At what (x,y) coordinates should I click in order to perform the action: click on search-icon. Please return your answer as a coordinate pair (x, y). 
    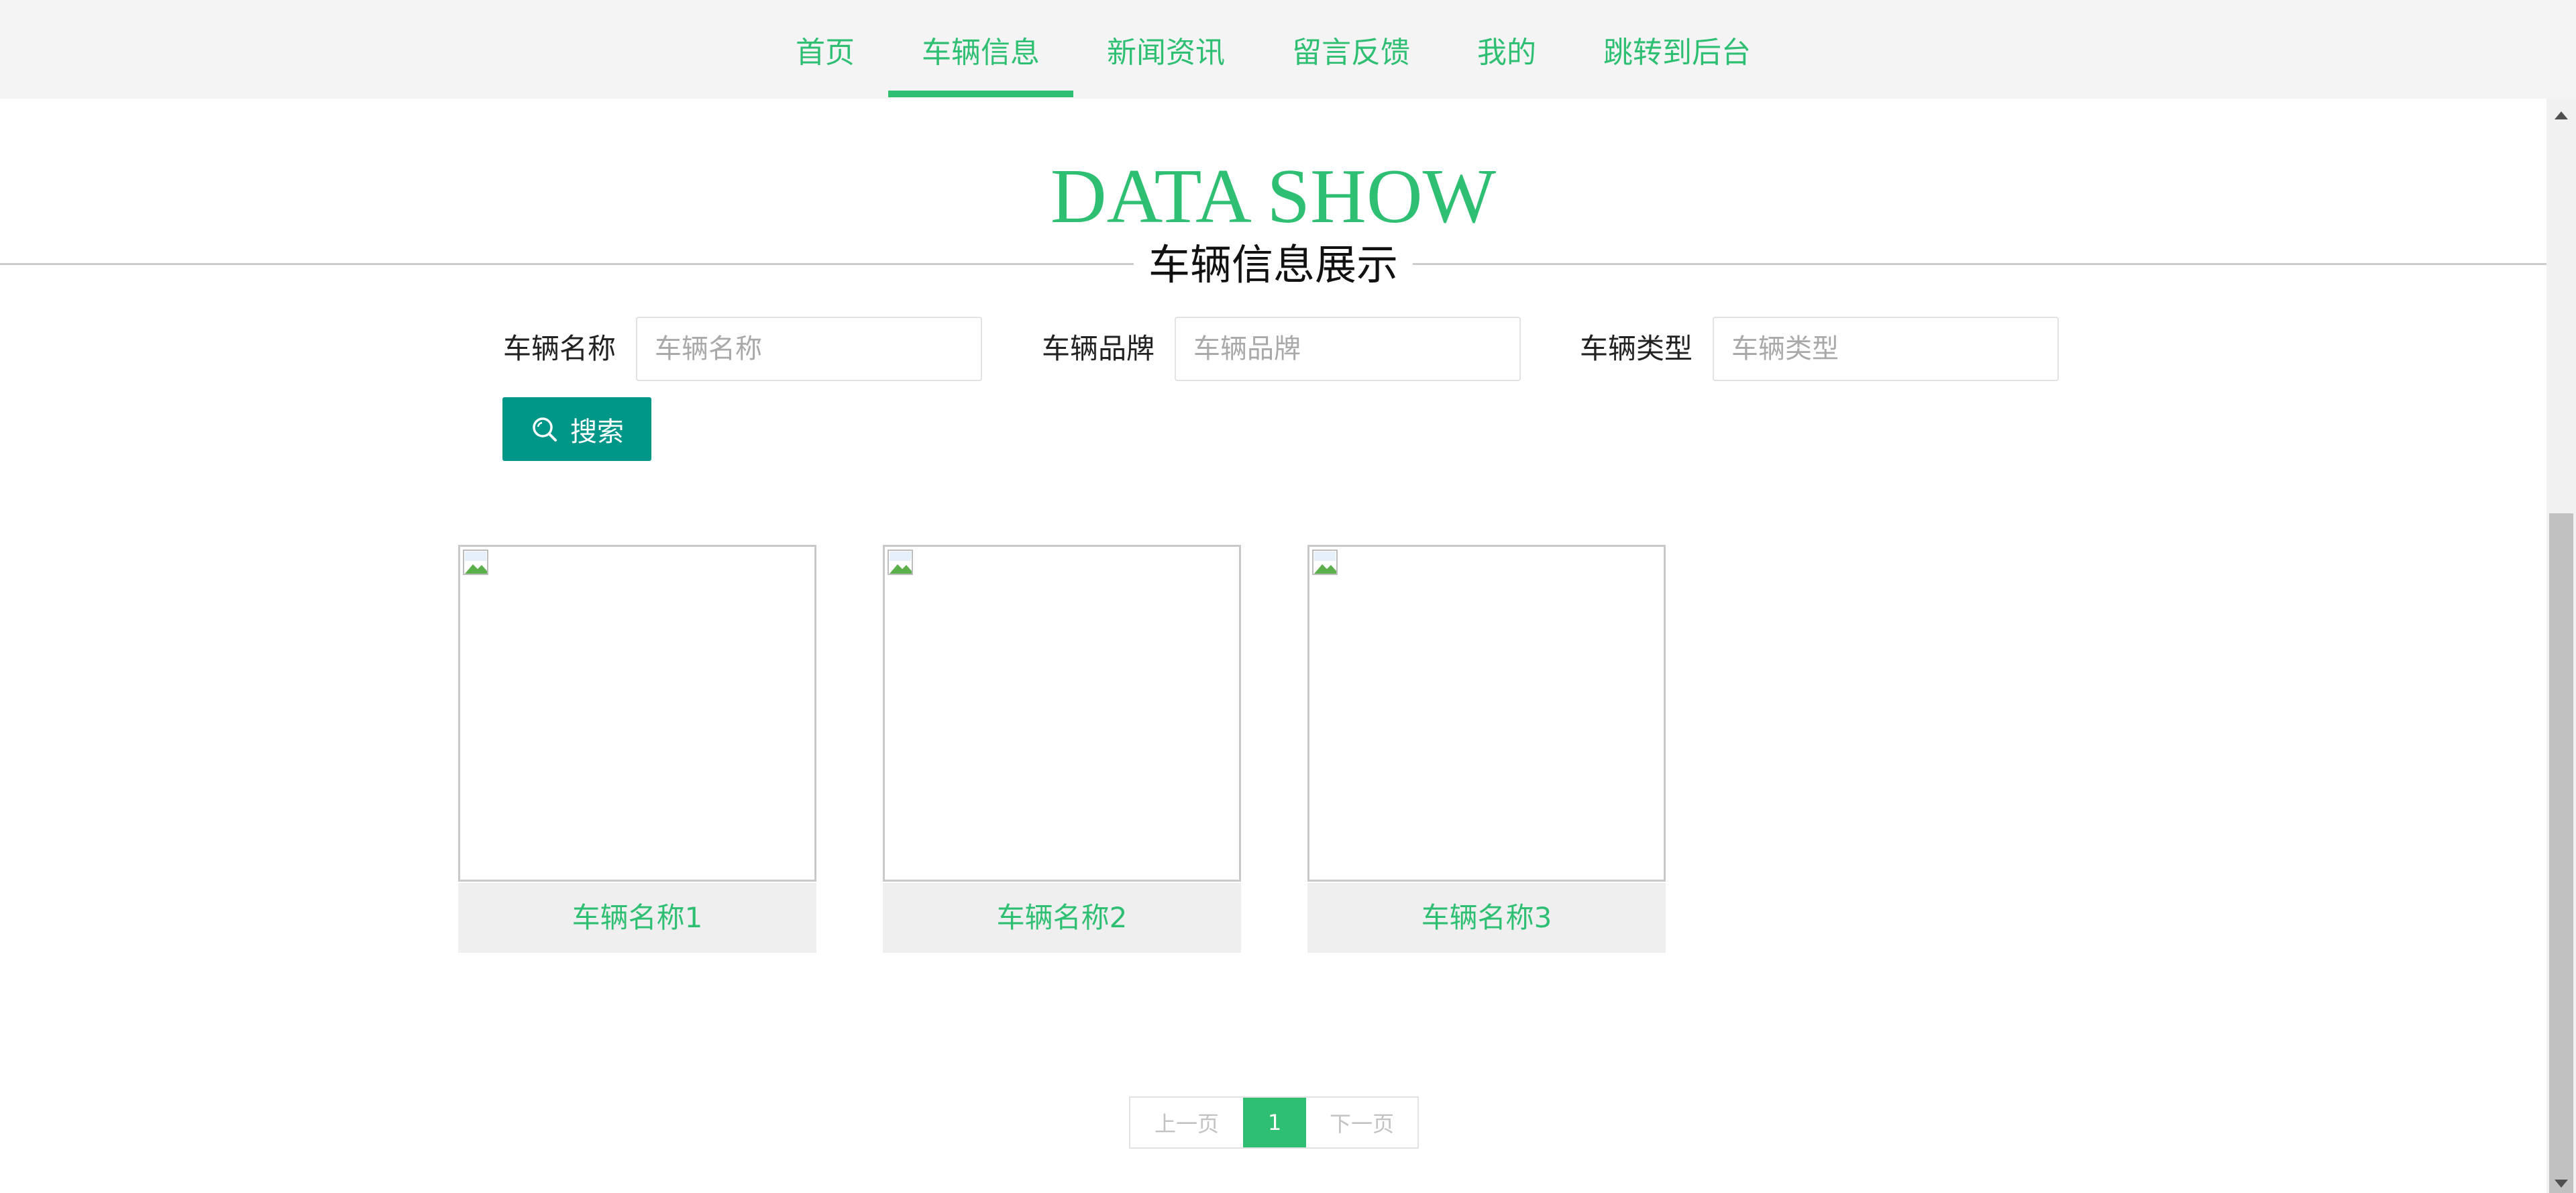
    Looking at the image, I should click on (545, 429).